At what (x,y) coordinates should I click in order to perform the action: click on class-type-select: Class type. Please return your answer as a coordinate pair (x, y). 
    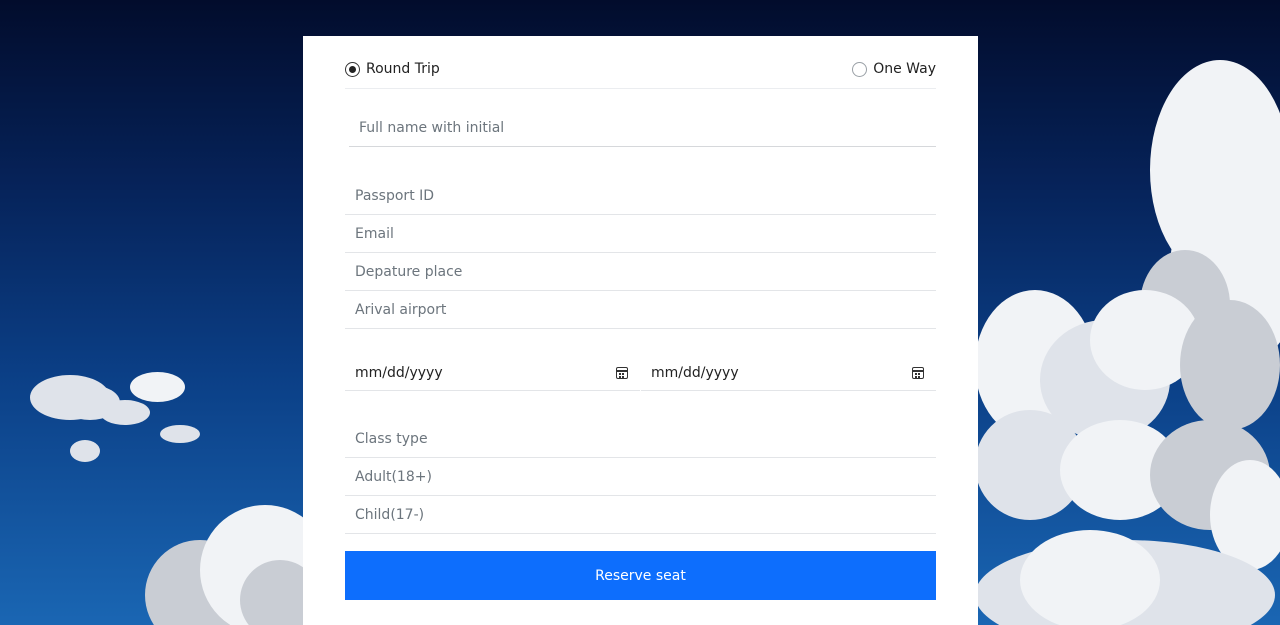
    Looking at the image, I should click on (640, 439).